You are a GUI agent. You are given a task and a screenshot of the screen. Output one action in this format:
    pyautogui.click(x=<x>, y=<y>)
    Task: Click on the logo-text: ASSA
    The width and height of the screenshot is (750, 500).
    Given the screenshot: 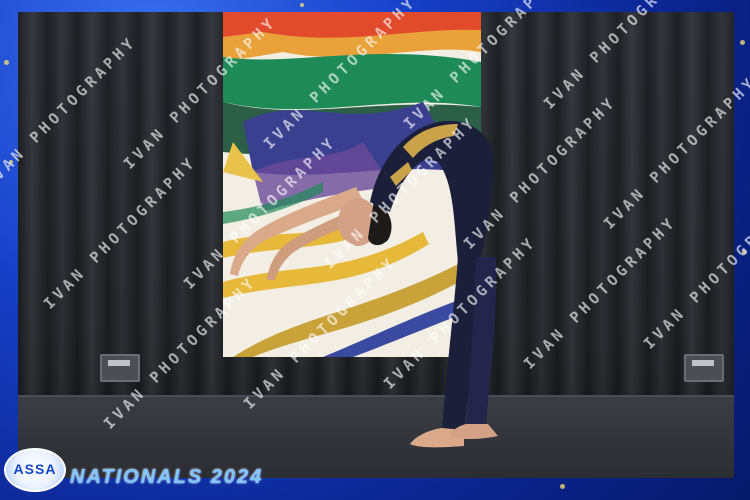 What is the action you would take?
    pyautogui.click(x=35, y=469)
    